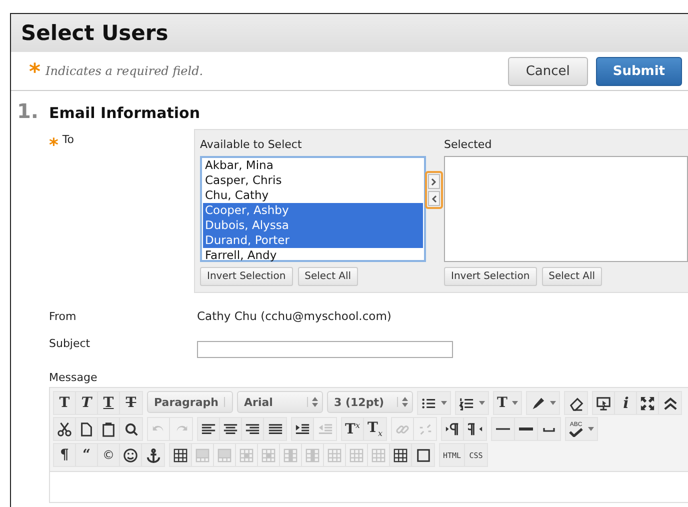 The width and height of the screenshot is (688, 507). What do you see at coordinates (648, 403) in the screenshot?
I see `fullscreen-icon` at bounding box center [648, 403].